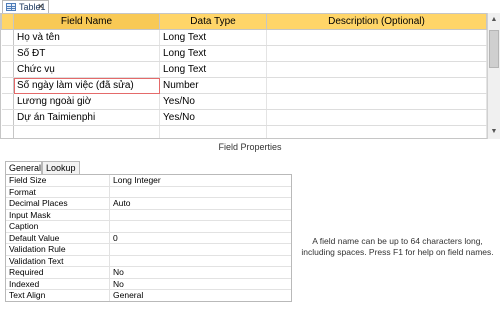 The height and width of the screenshot is (315, 500). Describe the element at coordinates (58, 249) in the screenshot. I see `property-label: Validation Rule` at that location.